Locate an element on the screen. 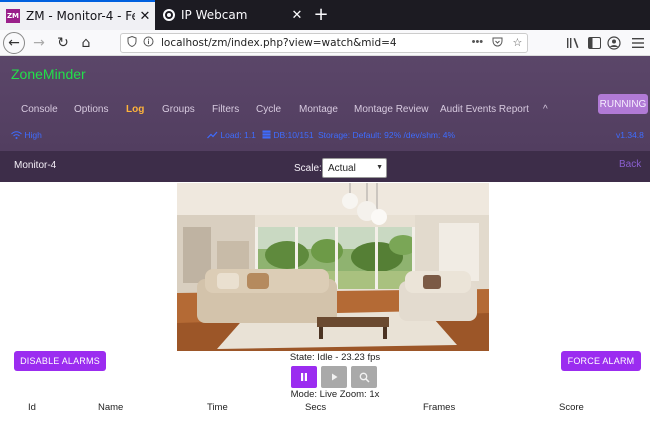 The height and width of the screenshot is (440, 650). scale-label: Scale: is located at coordinates (308, 168).